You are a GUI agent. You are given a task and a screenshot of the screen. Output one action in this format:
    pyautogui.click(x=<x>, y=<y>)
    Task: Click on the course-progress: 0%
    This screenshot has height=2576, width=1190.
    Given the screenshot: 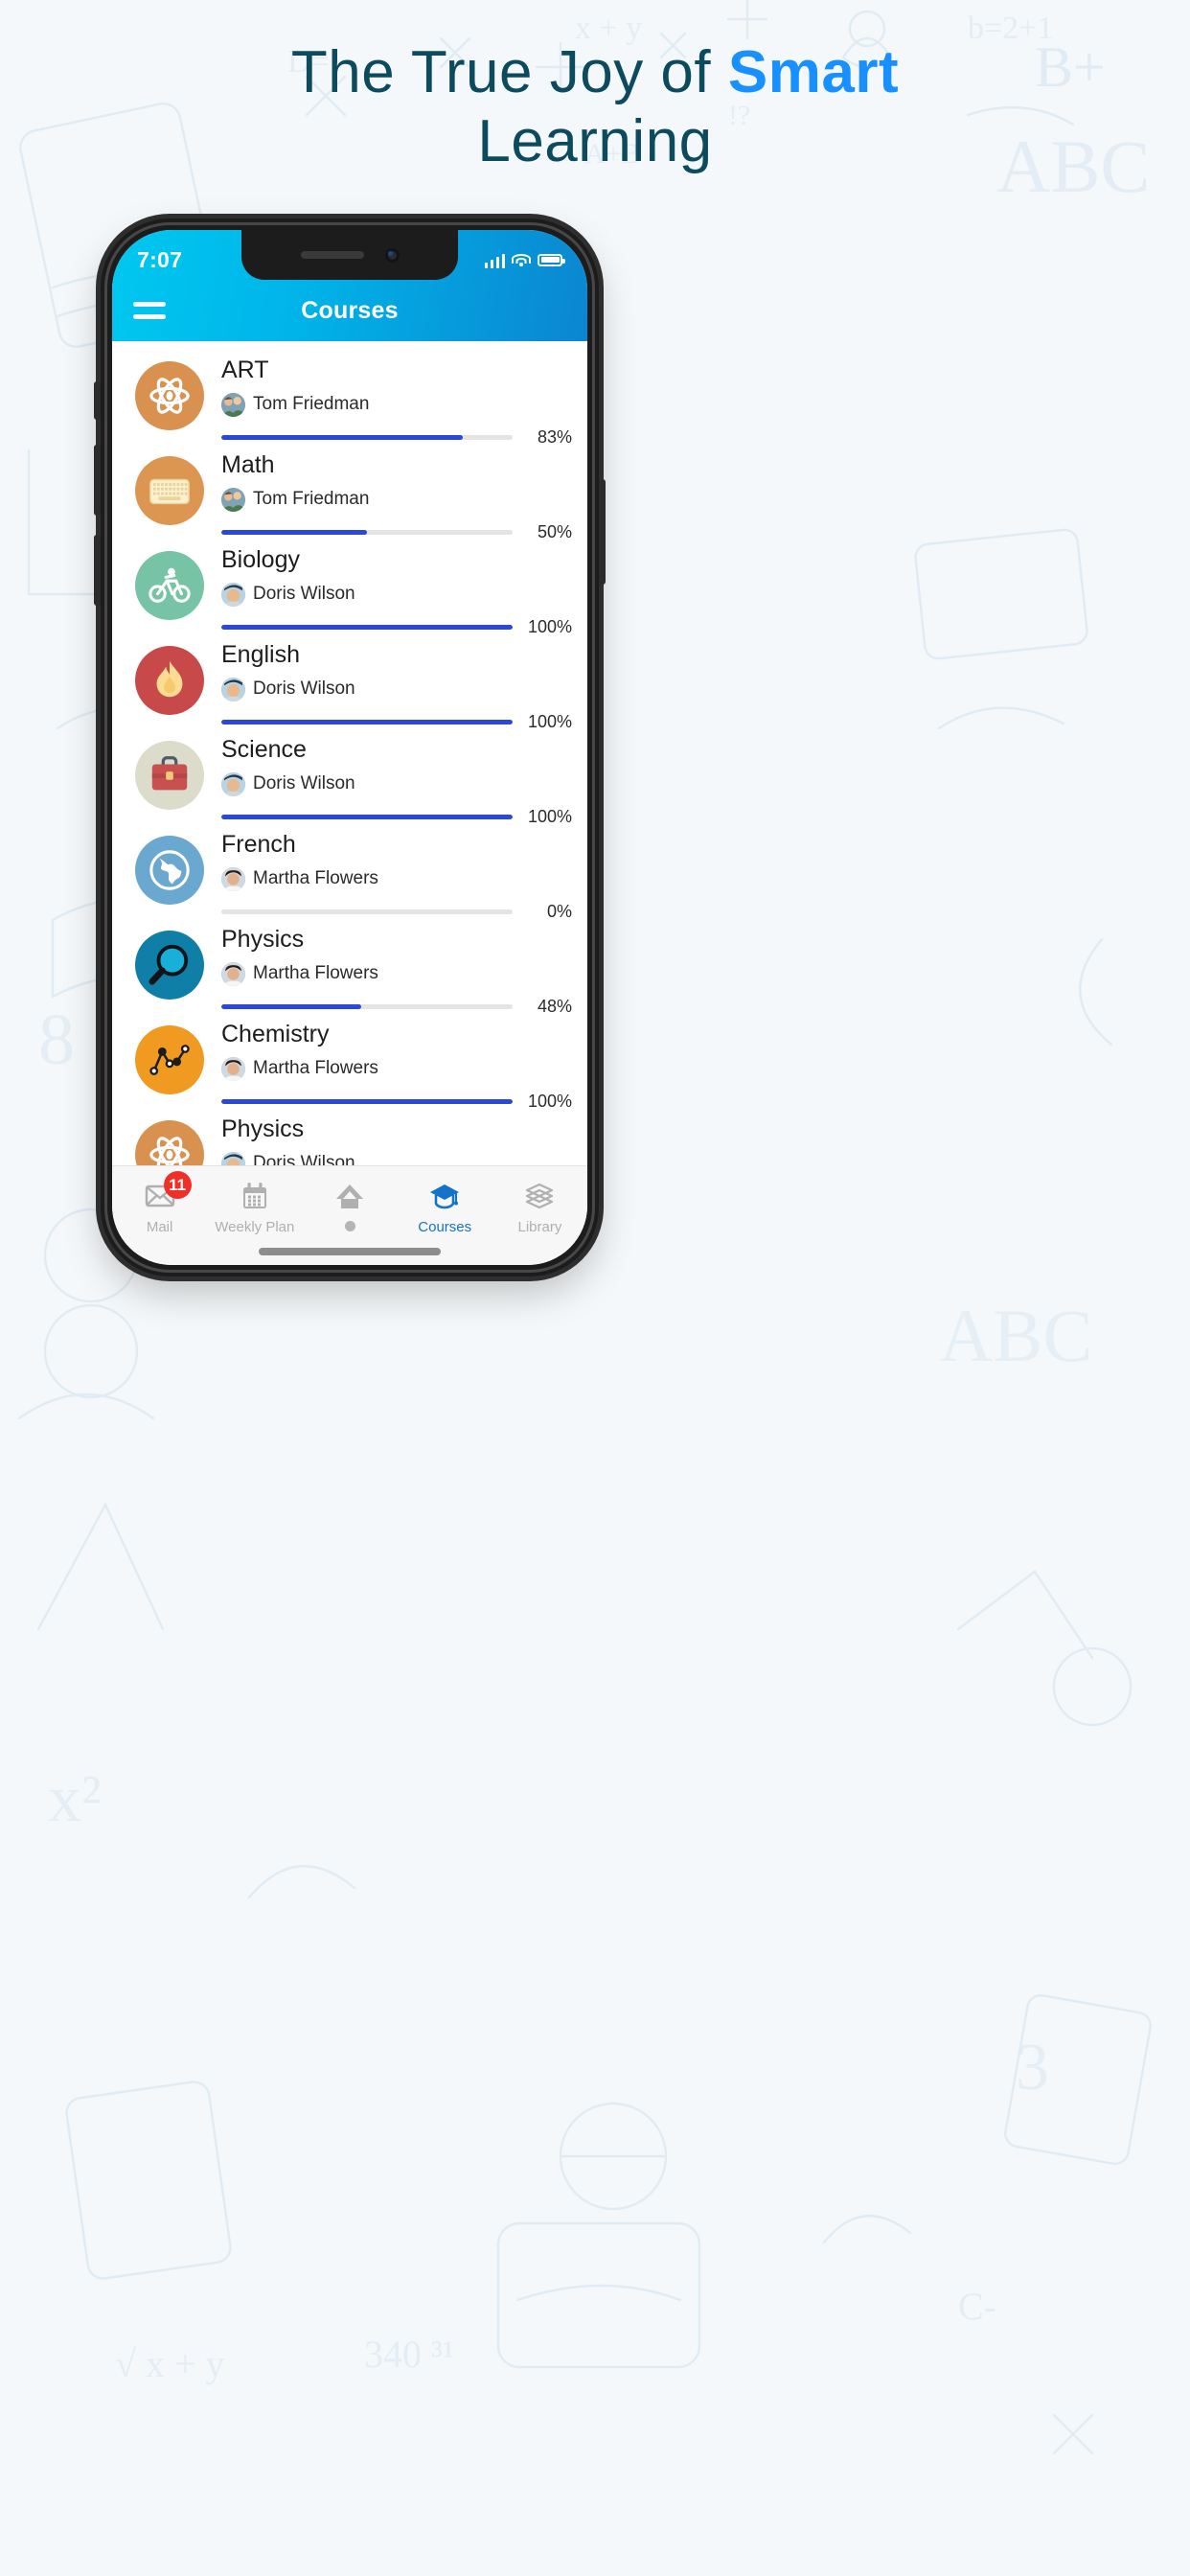 What is the action you would take?
    pyautogui.click(x=397, y=912)
    